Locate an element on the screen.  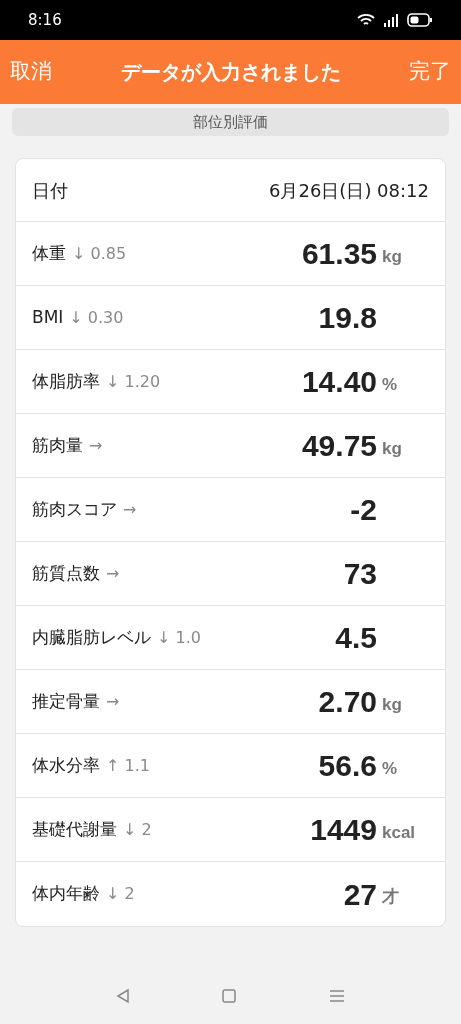
trend-value: ↓ 0.30 is located at coordinates (96, 317).